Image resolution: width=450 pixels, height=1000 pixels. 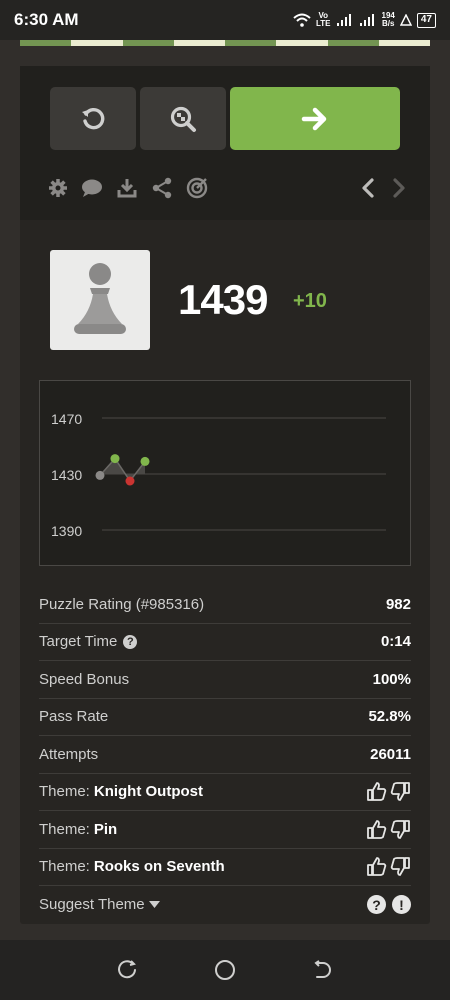 What do you see at coordinates (84, 679) in the screenshot?
I see `stat-label: Speed Bonus` at bounding box center [84, 679].